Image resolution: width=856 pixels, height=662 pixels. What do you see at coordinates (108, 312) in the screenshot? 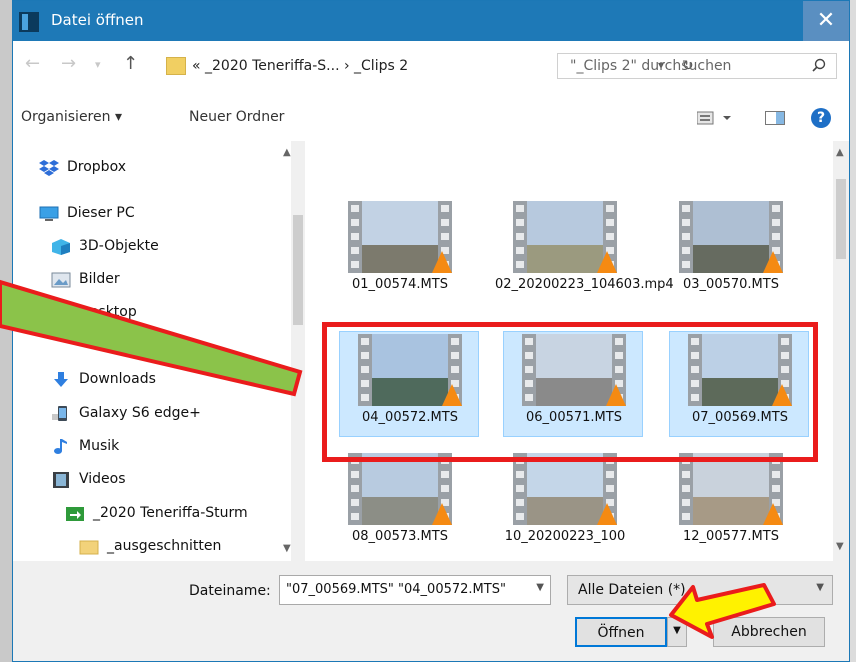
I see `nav-item-label: Desktop` at bounding box center [108, 312].